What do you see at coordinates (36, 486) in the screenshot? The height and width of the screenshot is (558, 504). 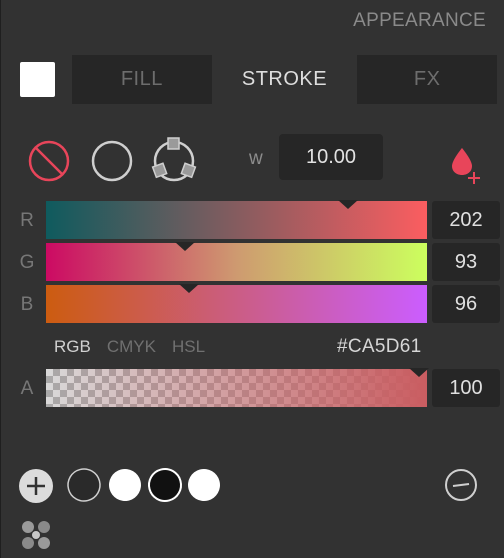 I see `add-swatch-icon` at bounding box center [36, 486].